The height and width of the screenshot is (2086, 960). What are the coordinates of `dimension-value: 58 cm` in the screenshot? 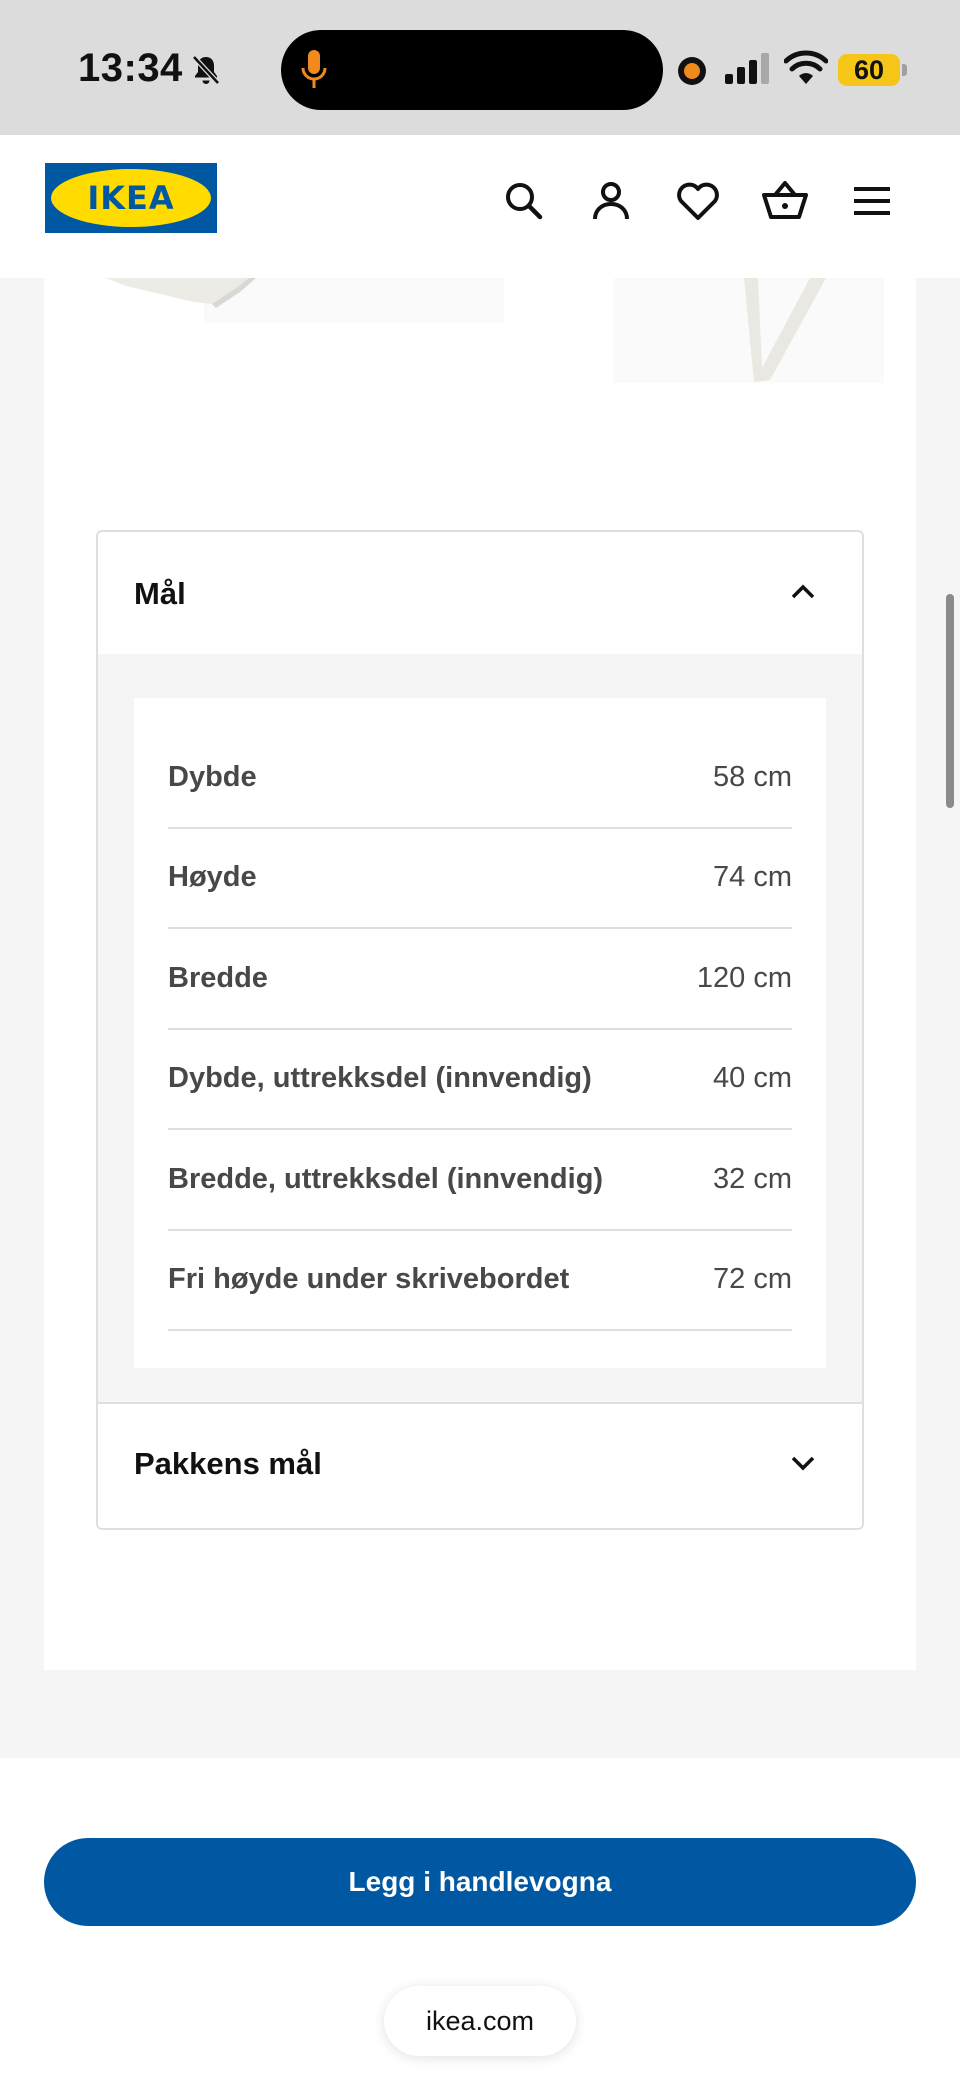 It's located at (752, 776).